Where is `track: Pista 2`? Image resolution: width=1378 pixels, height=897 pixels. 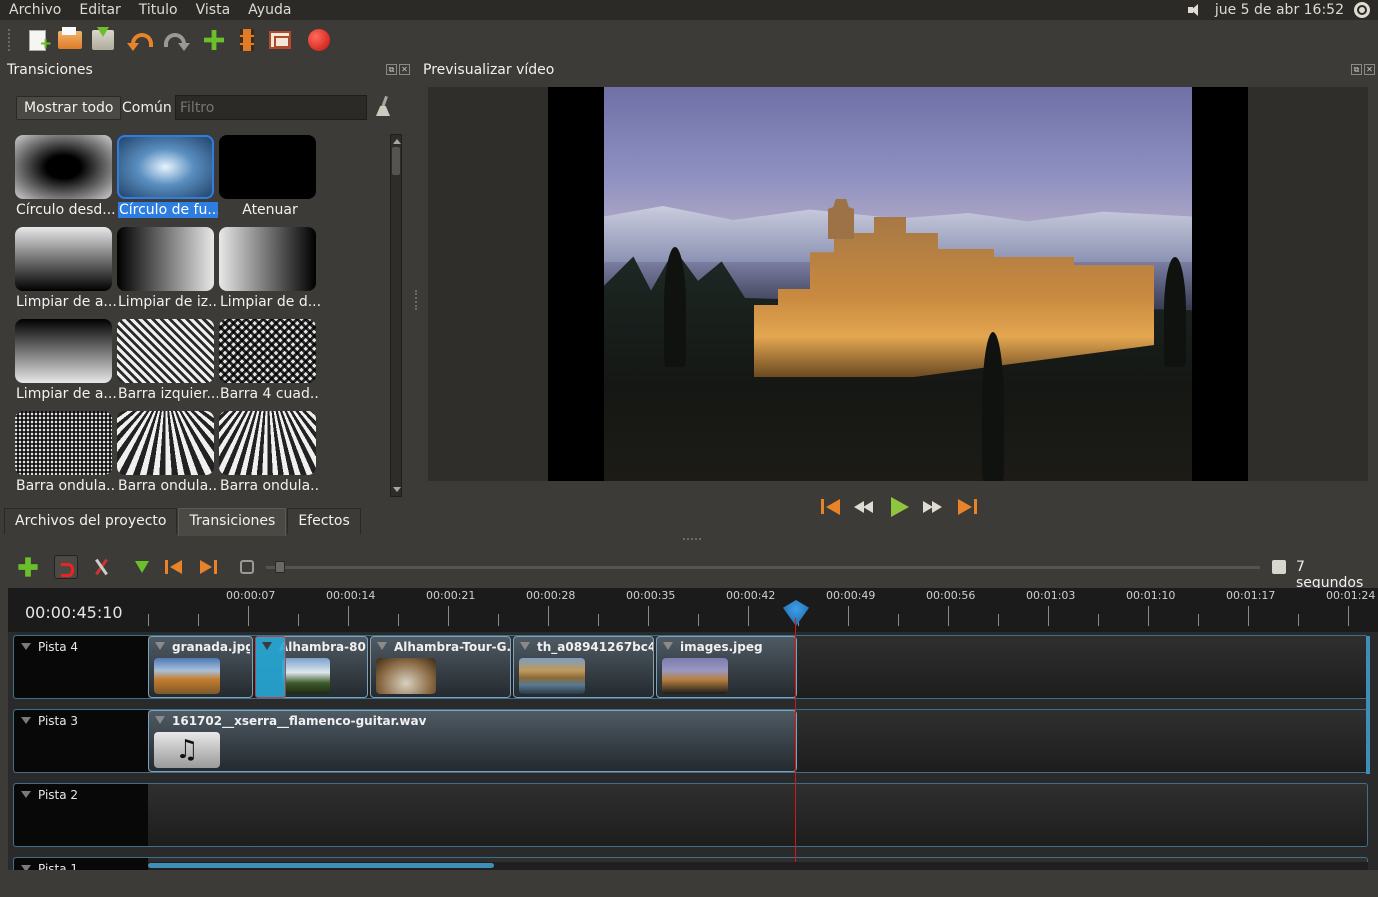
track: Pista 2 is located at coordinates (690, 815).